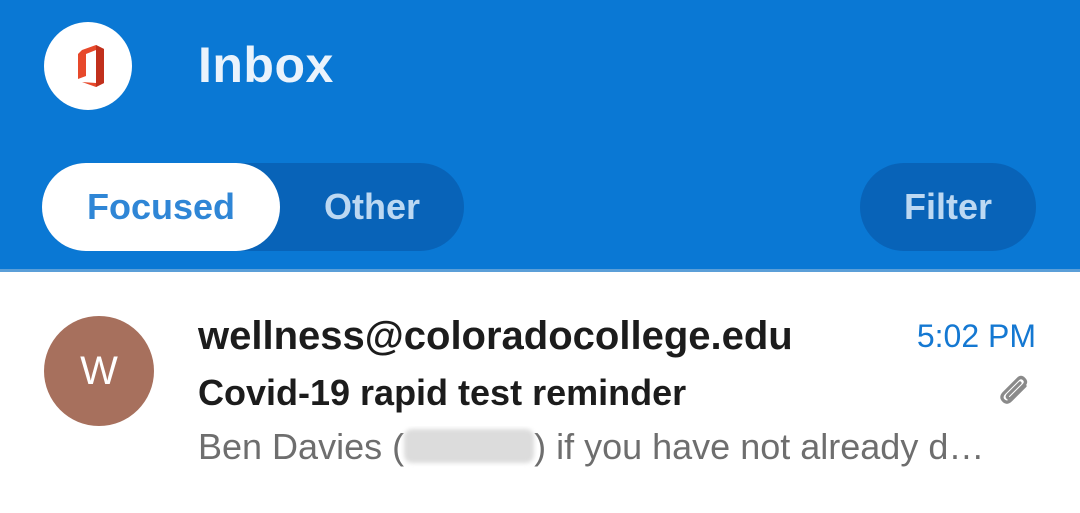  I want to click on avatar-letter: W, so click(99, 370).